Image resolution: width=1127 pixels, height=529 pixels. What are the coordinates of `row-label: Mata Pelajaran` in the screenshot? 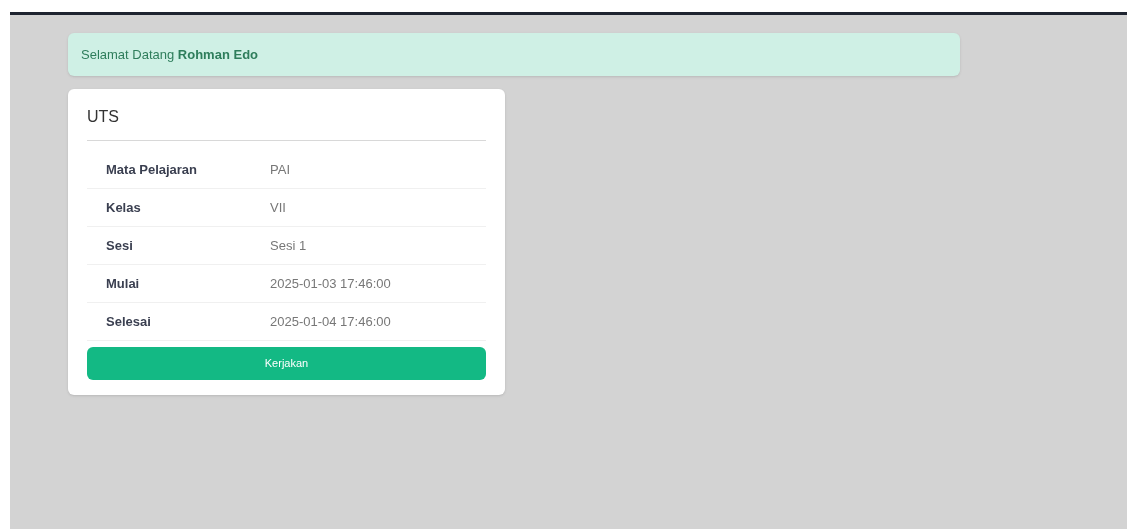 It's located at (152, 169).